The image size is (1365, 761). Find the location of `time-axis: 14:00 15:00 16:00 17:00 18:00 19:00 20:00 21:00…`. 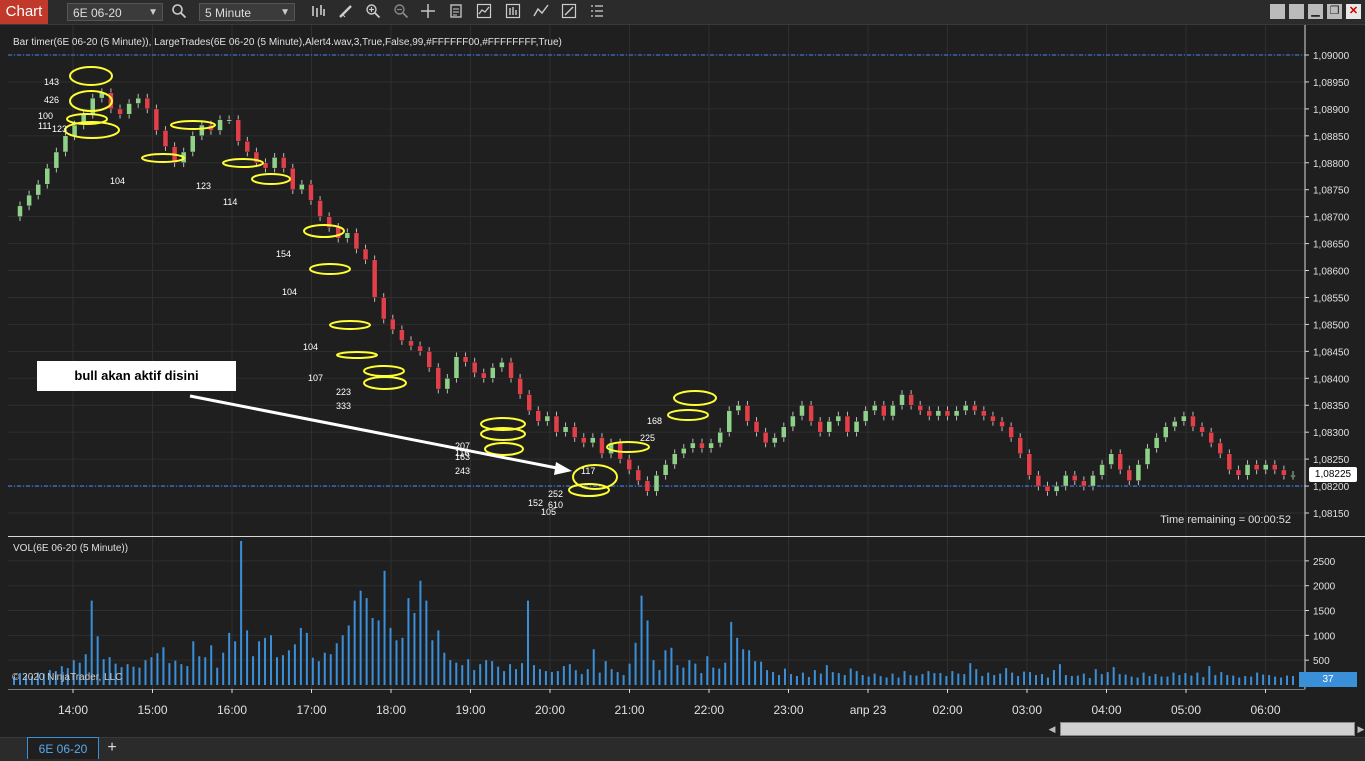

time-axis: 14:00 15:00 16:00 17:00 18:00 19:00 20:00 21:00… is located at coordinates (682, 705).